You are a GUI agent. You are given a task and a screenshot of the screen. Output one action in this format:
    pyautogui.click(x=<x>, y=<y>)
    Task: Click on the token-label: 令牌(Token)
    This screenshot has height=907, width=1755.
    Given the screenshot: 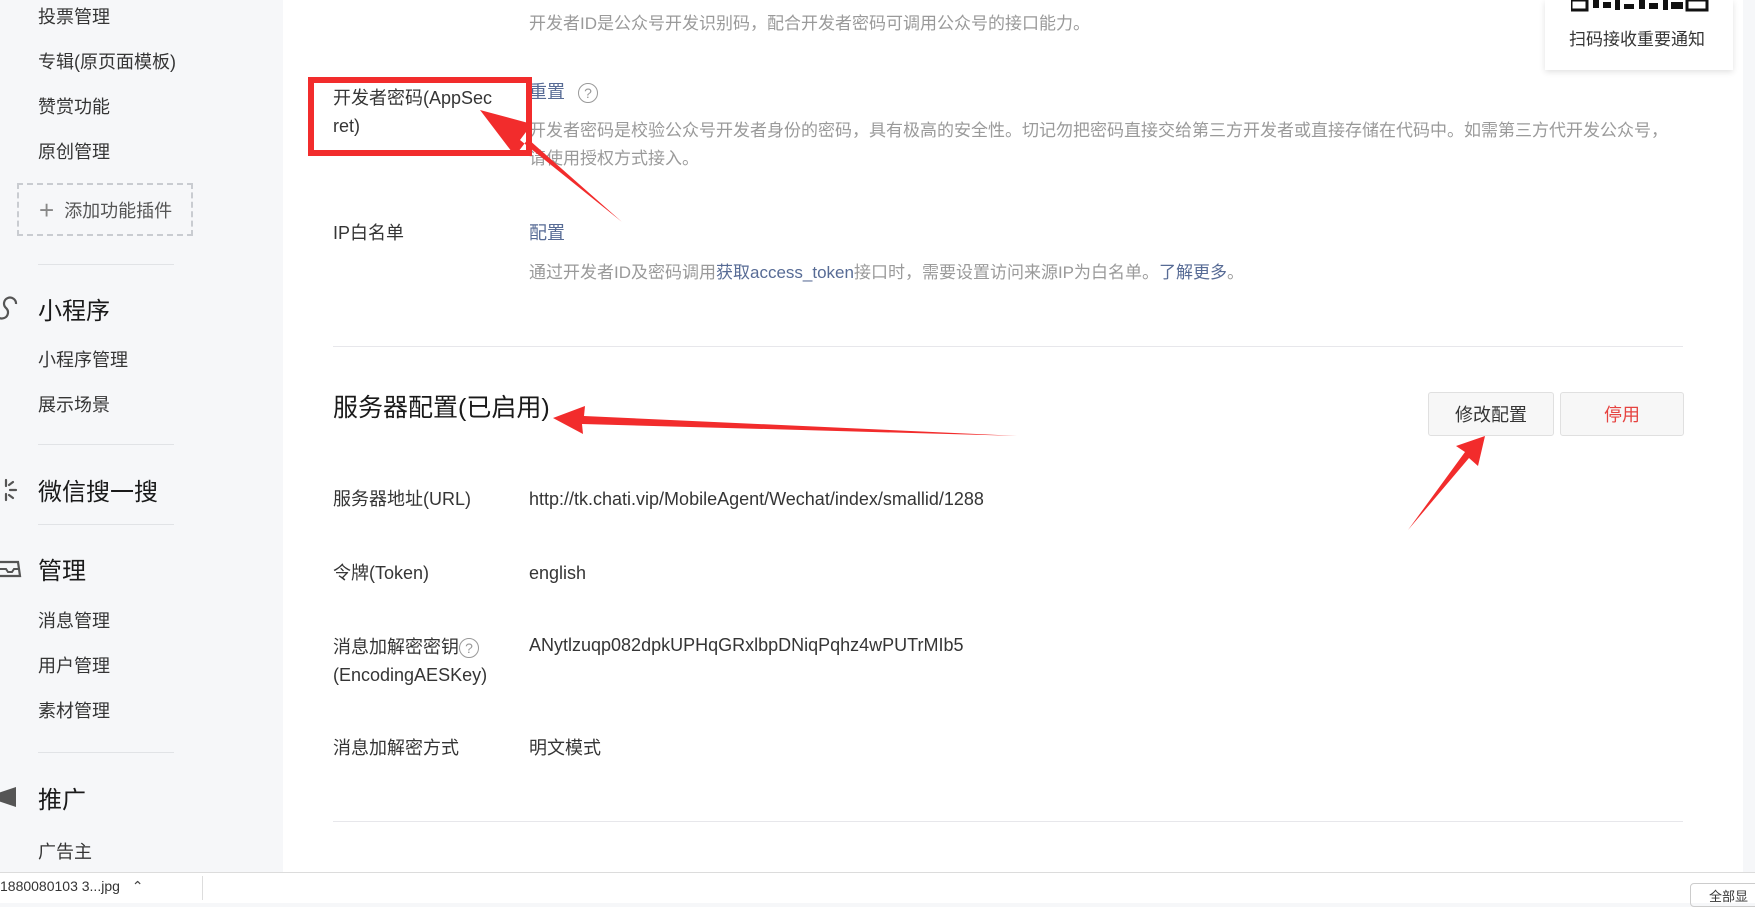 What is the action you would take?
    pyautogui.click(x=381, y=573)
    